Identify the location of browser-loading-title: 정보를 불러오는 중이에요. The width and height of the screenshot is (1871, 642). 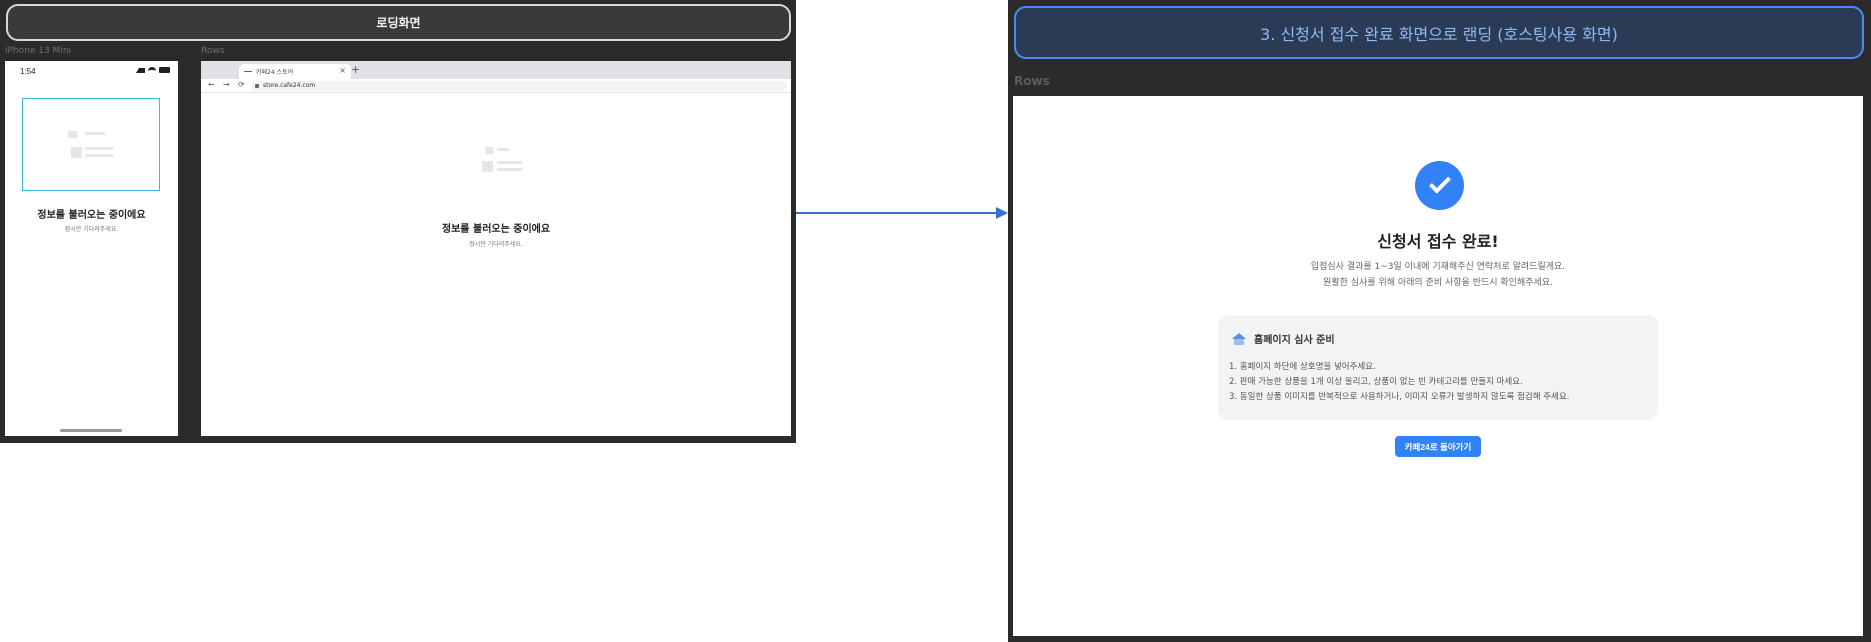
(496, 229).